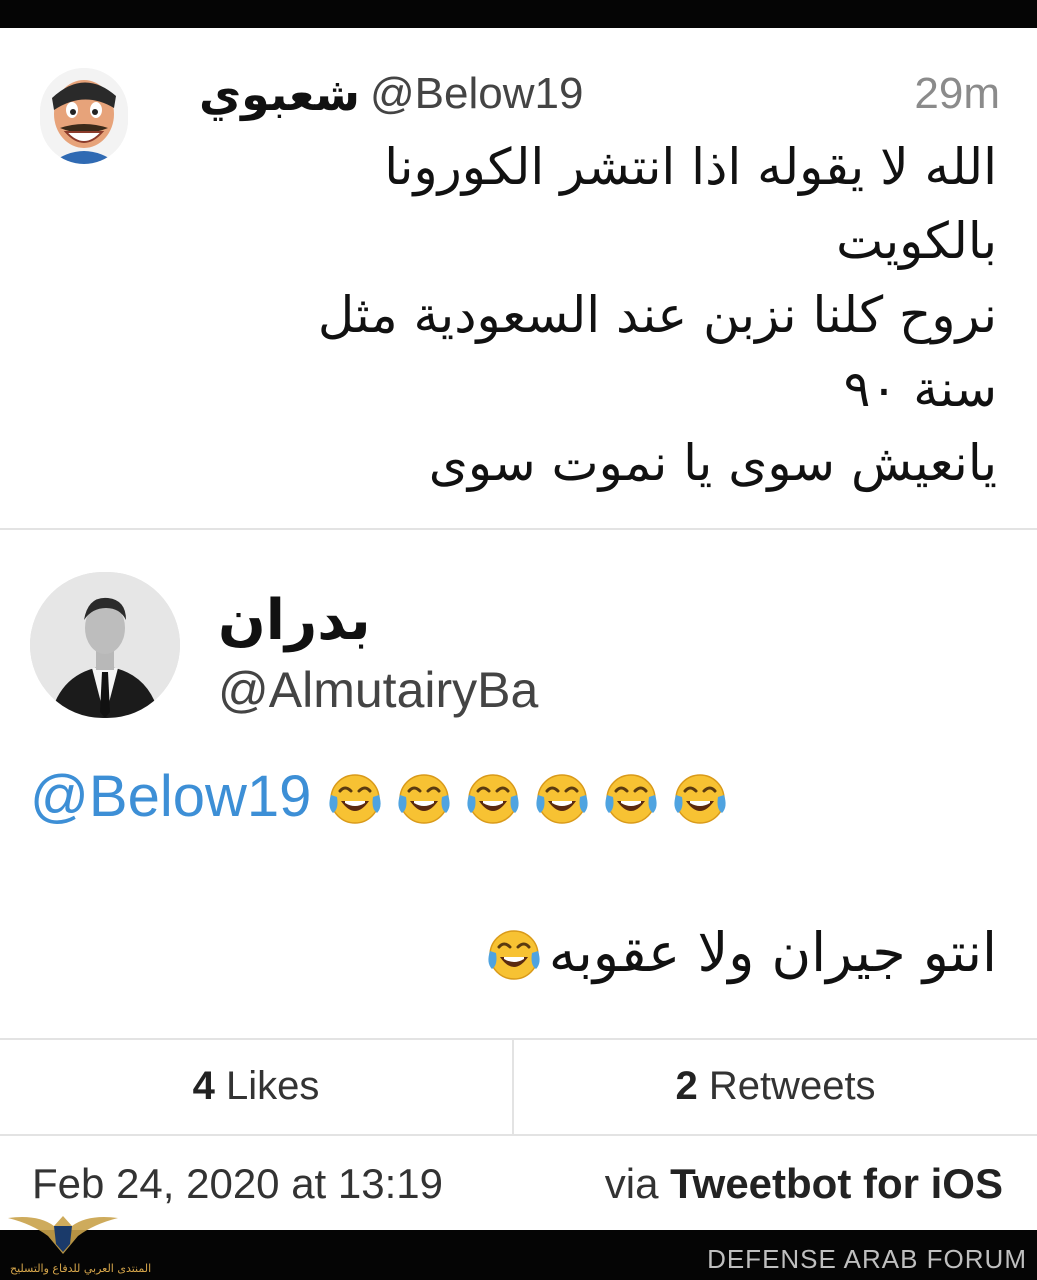 The height and width of the screenshot is (1280, 1037). What do you see at coordinates (272, 1086) in the screenshot?
I see `likes-label: Likes` at bounding box center [272, 1086].